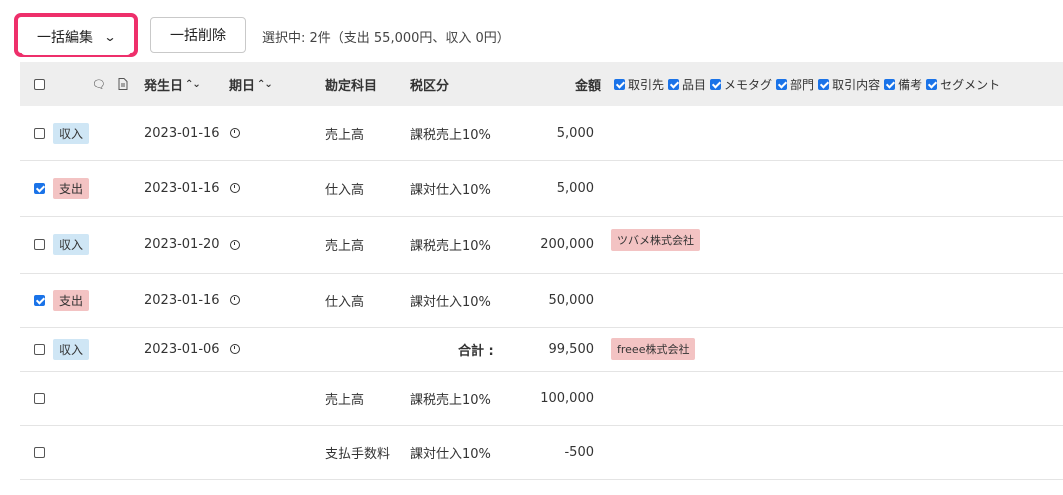  I want to click on issue-date: 2023-01-20, so click(182, 244).